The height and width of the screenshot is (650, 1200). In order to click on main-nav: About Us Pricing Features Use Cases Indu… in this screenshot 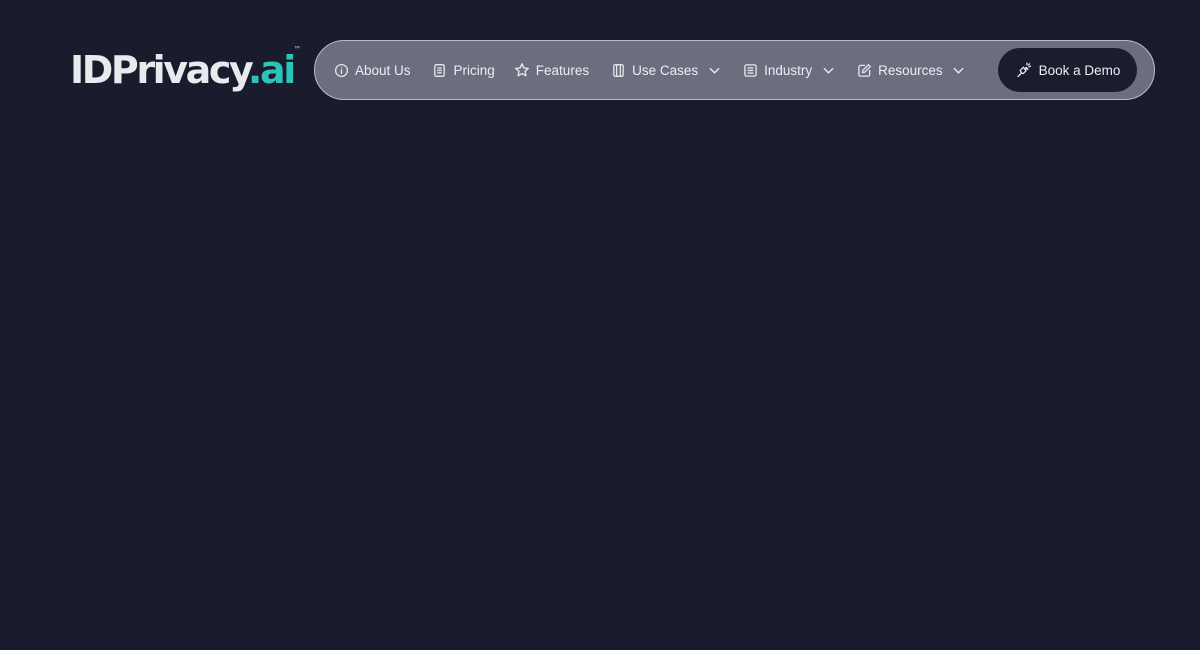, I will do `click(734, 70)`.